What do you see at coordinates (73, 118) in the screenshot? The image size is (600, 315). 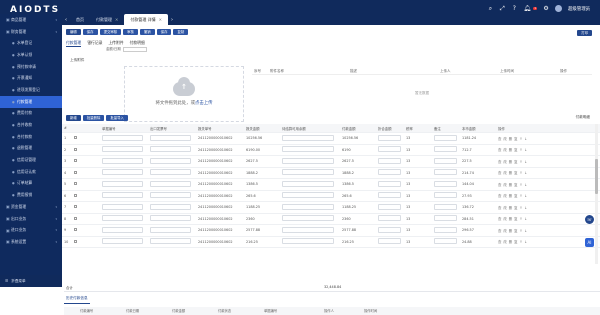 I see `add-button: 新增` at bounding box center [73, 118].